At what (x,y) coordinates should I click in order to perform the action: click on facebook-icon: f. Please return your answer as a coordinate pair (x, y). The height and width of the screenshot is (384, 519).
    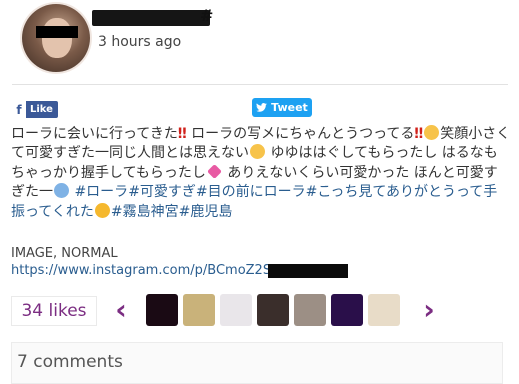
    Looking at the image, I should click on (19, 109).